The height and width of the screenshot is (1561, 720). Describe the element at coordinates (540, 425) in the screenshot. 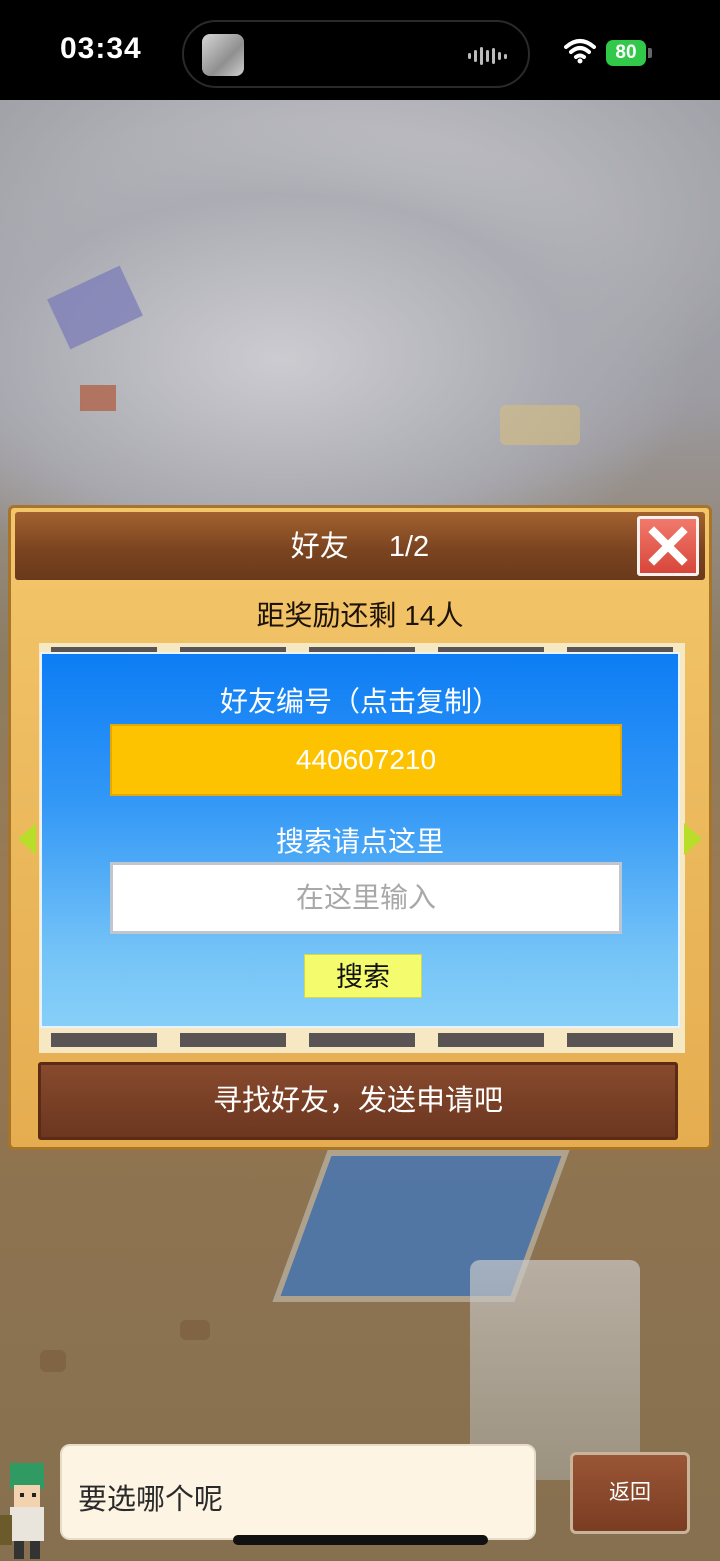

I see `sand-tile` at that location.